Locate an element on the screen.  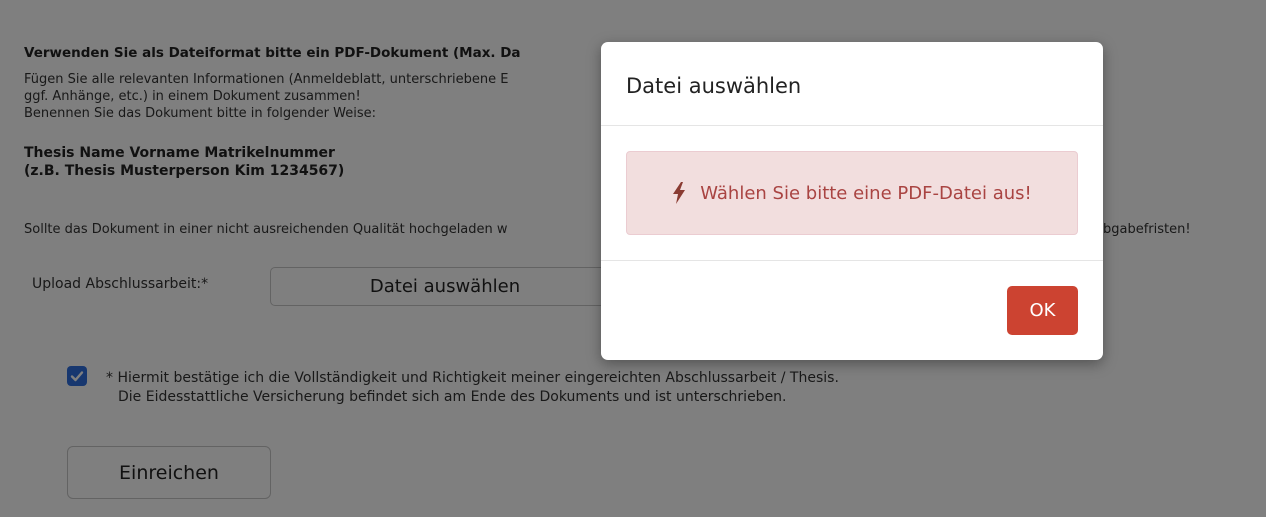
dialog-title: Datei auswählen is located at coordinates (714, 86).